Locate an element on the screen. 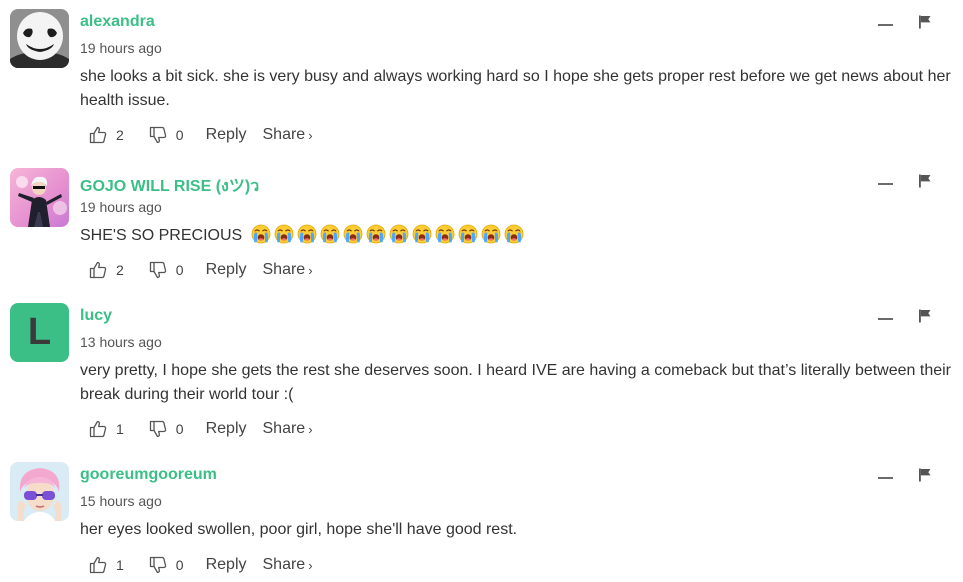  comment-text: SHE'S SO PRECIOUS is located at coordinates (161, 235).